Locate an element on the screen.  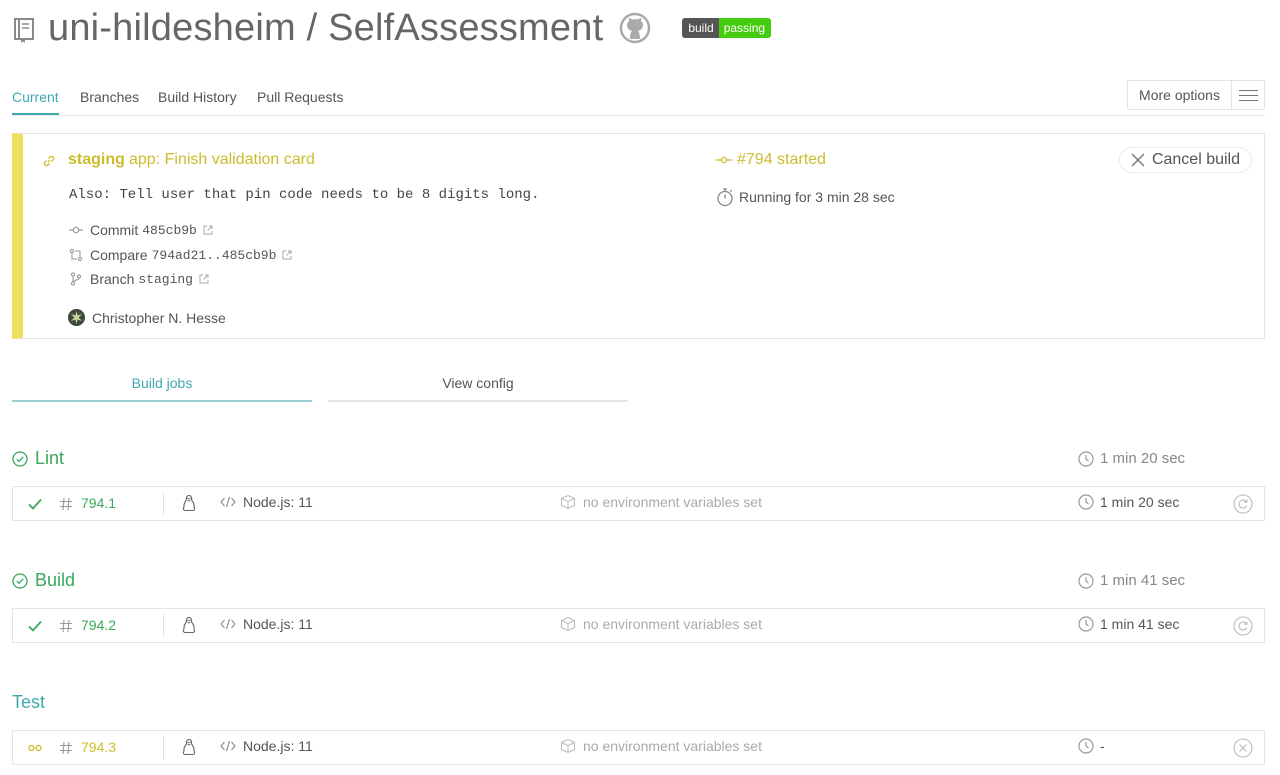
branch-icon is located at coordinates (76, 279).